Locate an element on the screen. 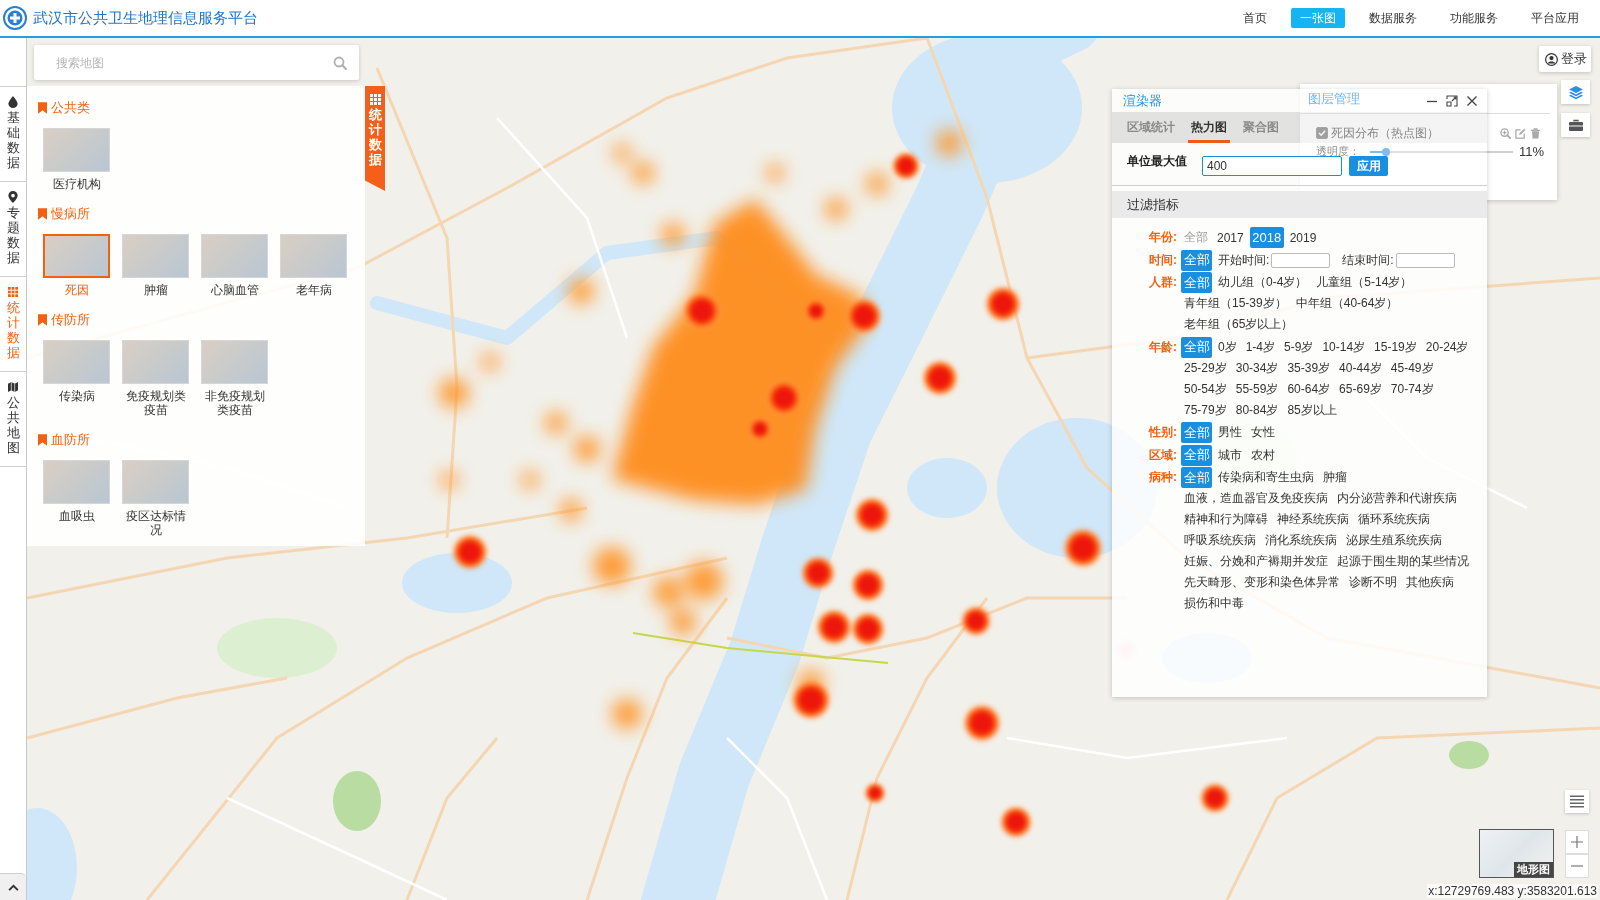  filter-option: 55-59岁 is located at coordinates (1257, 389).